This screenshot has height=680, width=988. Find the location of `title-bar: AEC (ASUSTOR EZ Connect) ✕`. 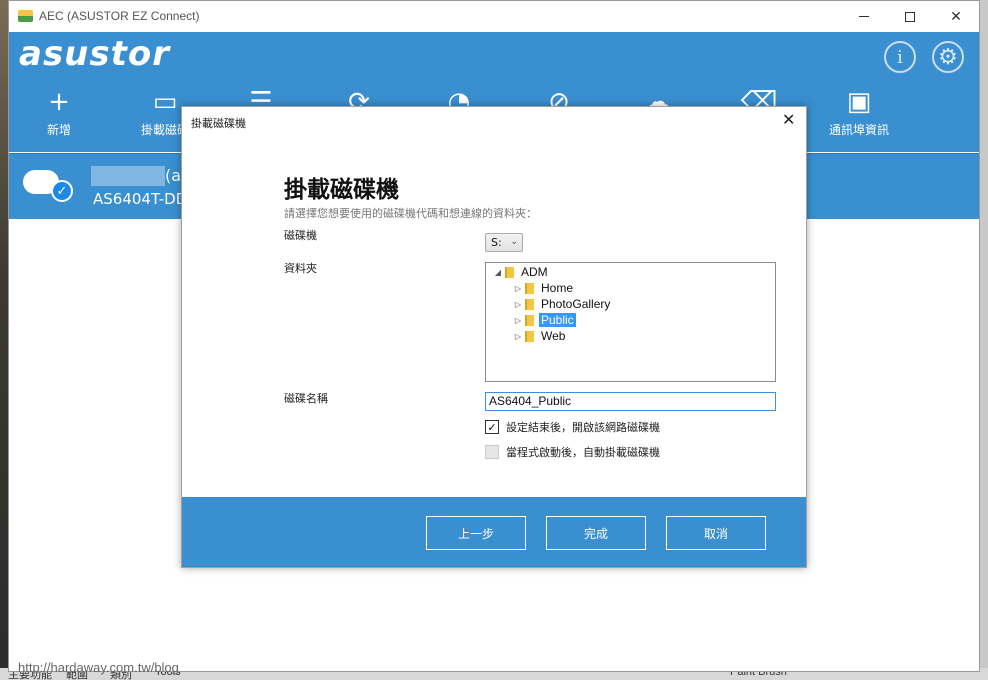

title-bar: AEC (ASUSTOR EZ Connect) ✕ is located at coordinates (494, 16).